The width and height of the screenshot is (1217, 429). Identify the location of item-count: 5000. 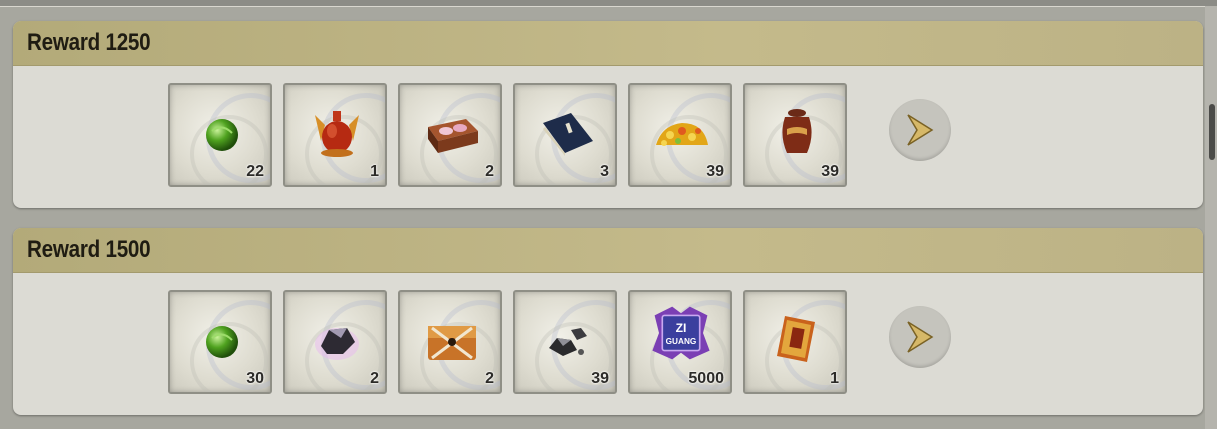
(706, 378).